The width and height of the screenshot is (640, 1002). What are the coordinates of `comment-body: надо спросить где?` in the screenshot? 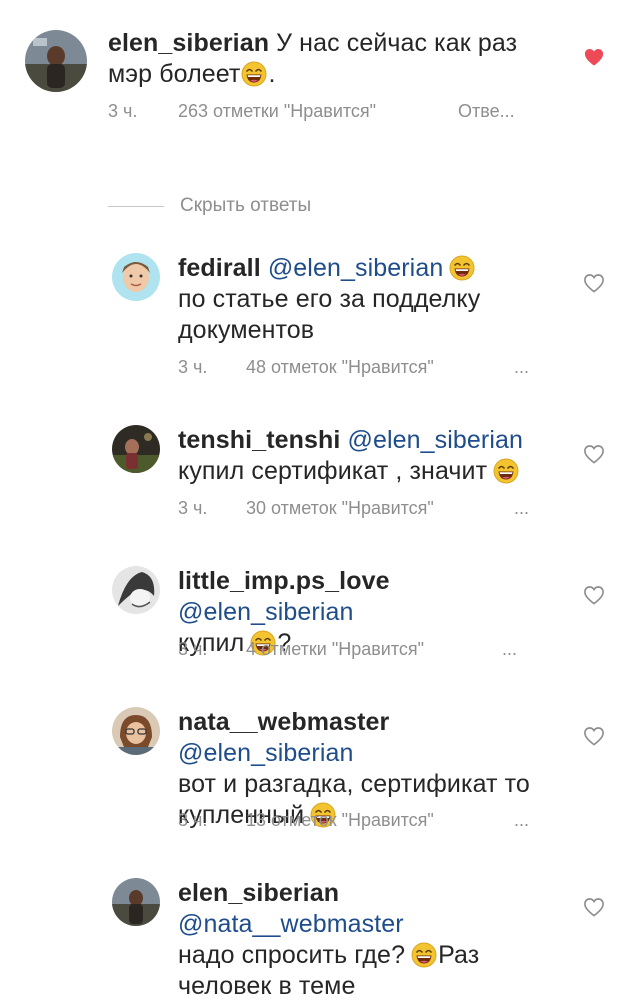 It's located at (292, 955).